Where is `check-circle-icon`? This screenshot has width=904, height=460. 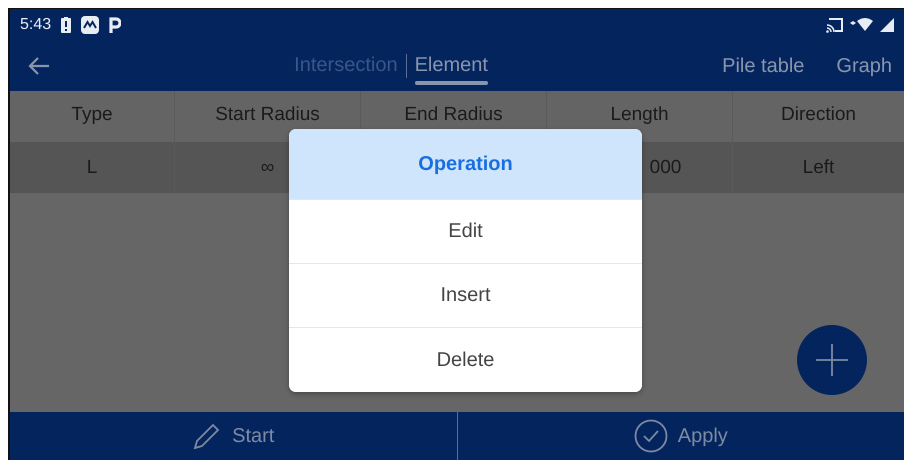 check-circle-icon is located at coordinates (651, 436).